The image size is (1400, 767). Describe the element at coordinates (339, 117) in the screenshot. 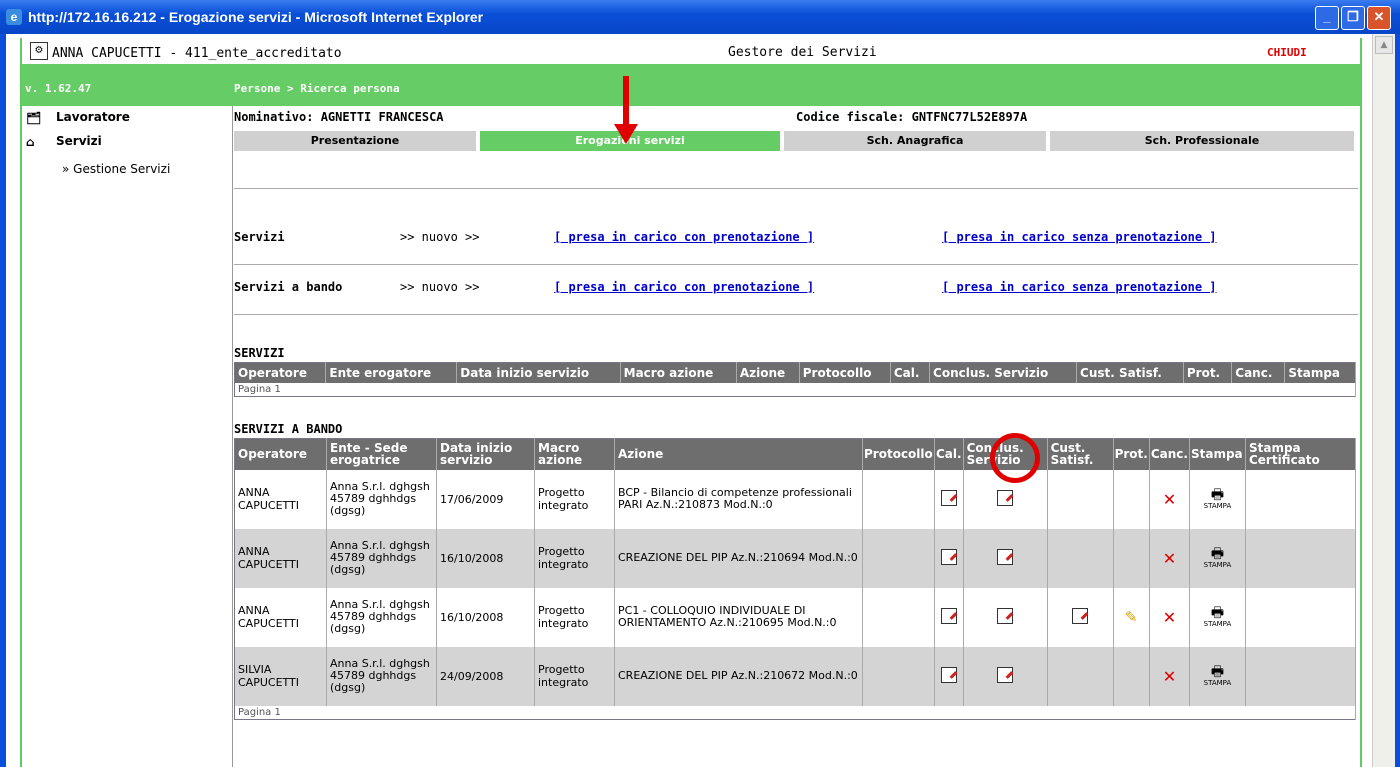

I see `nominativo: Nominativo: AGNETTI FRANCESCA` at that location.